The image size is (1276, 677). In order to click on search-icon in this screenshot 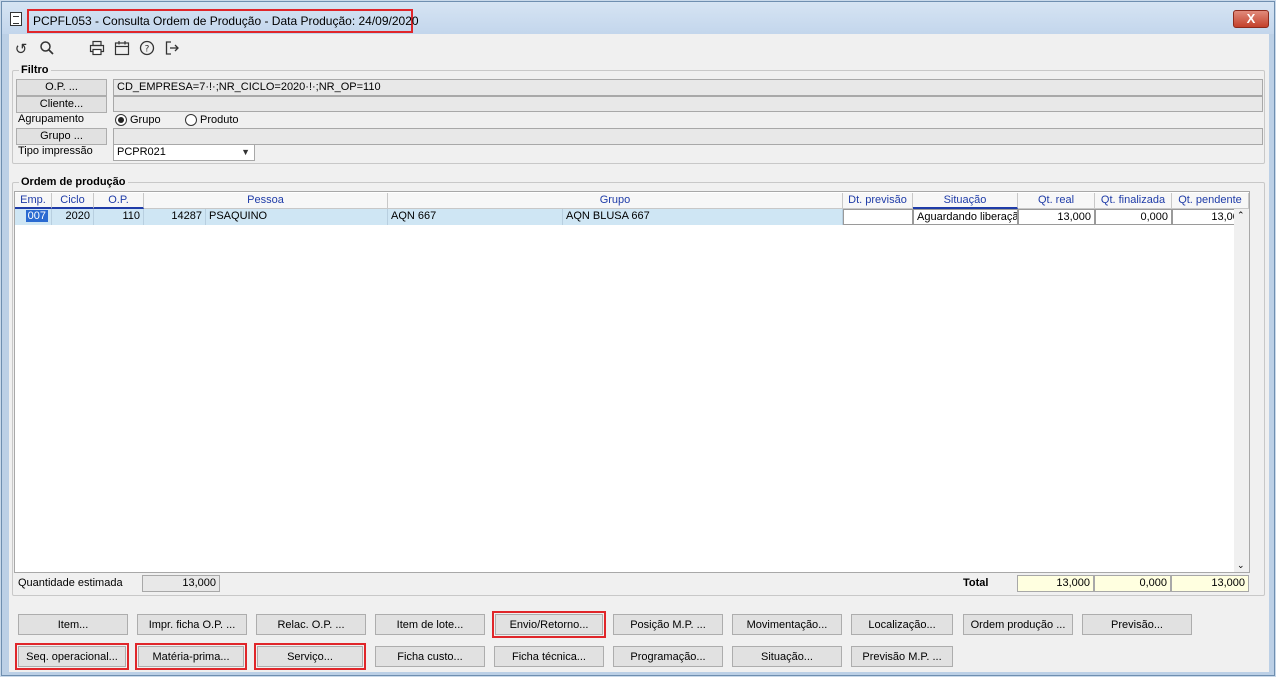, I will do `click(47, 50)`.